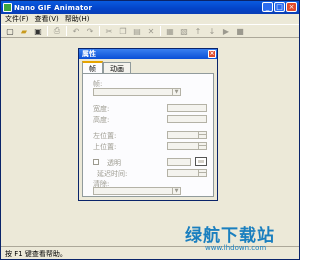 The image size is (320, 260). Describe the element at coordinates (89, 54) in the screenshot. I see `dialog-title: 属性` at that location.